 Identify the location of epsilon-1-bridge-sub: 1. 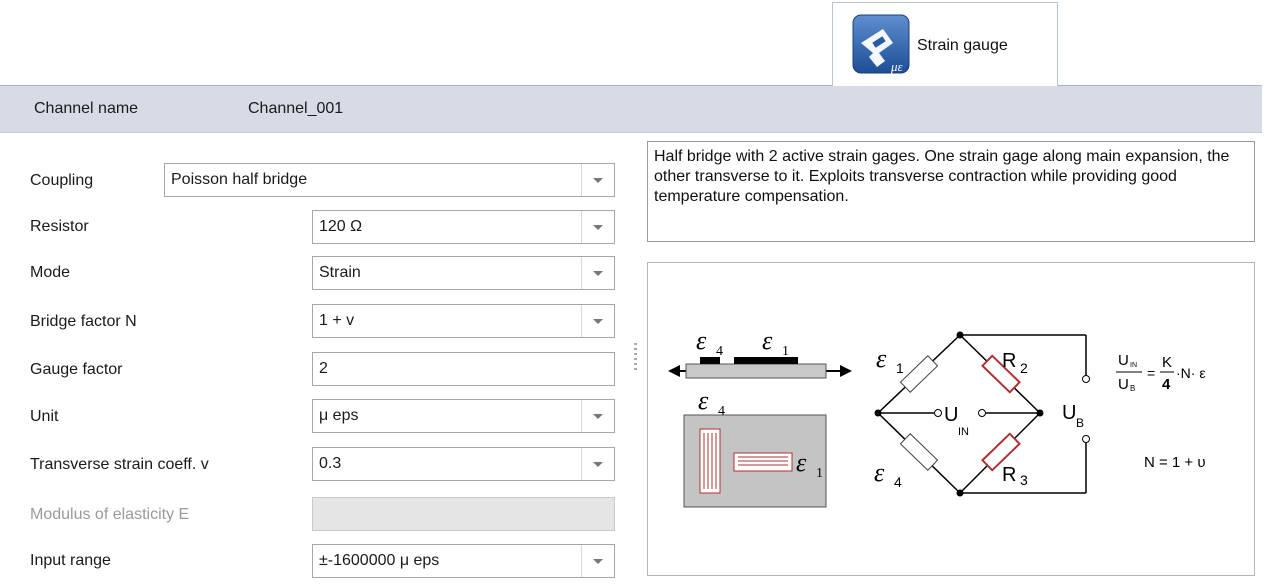
(900, 368).